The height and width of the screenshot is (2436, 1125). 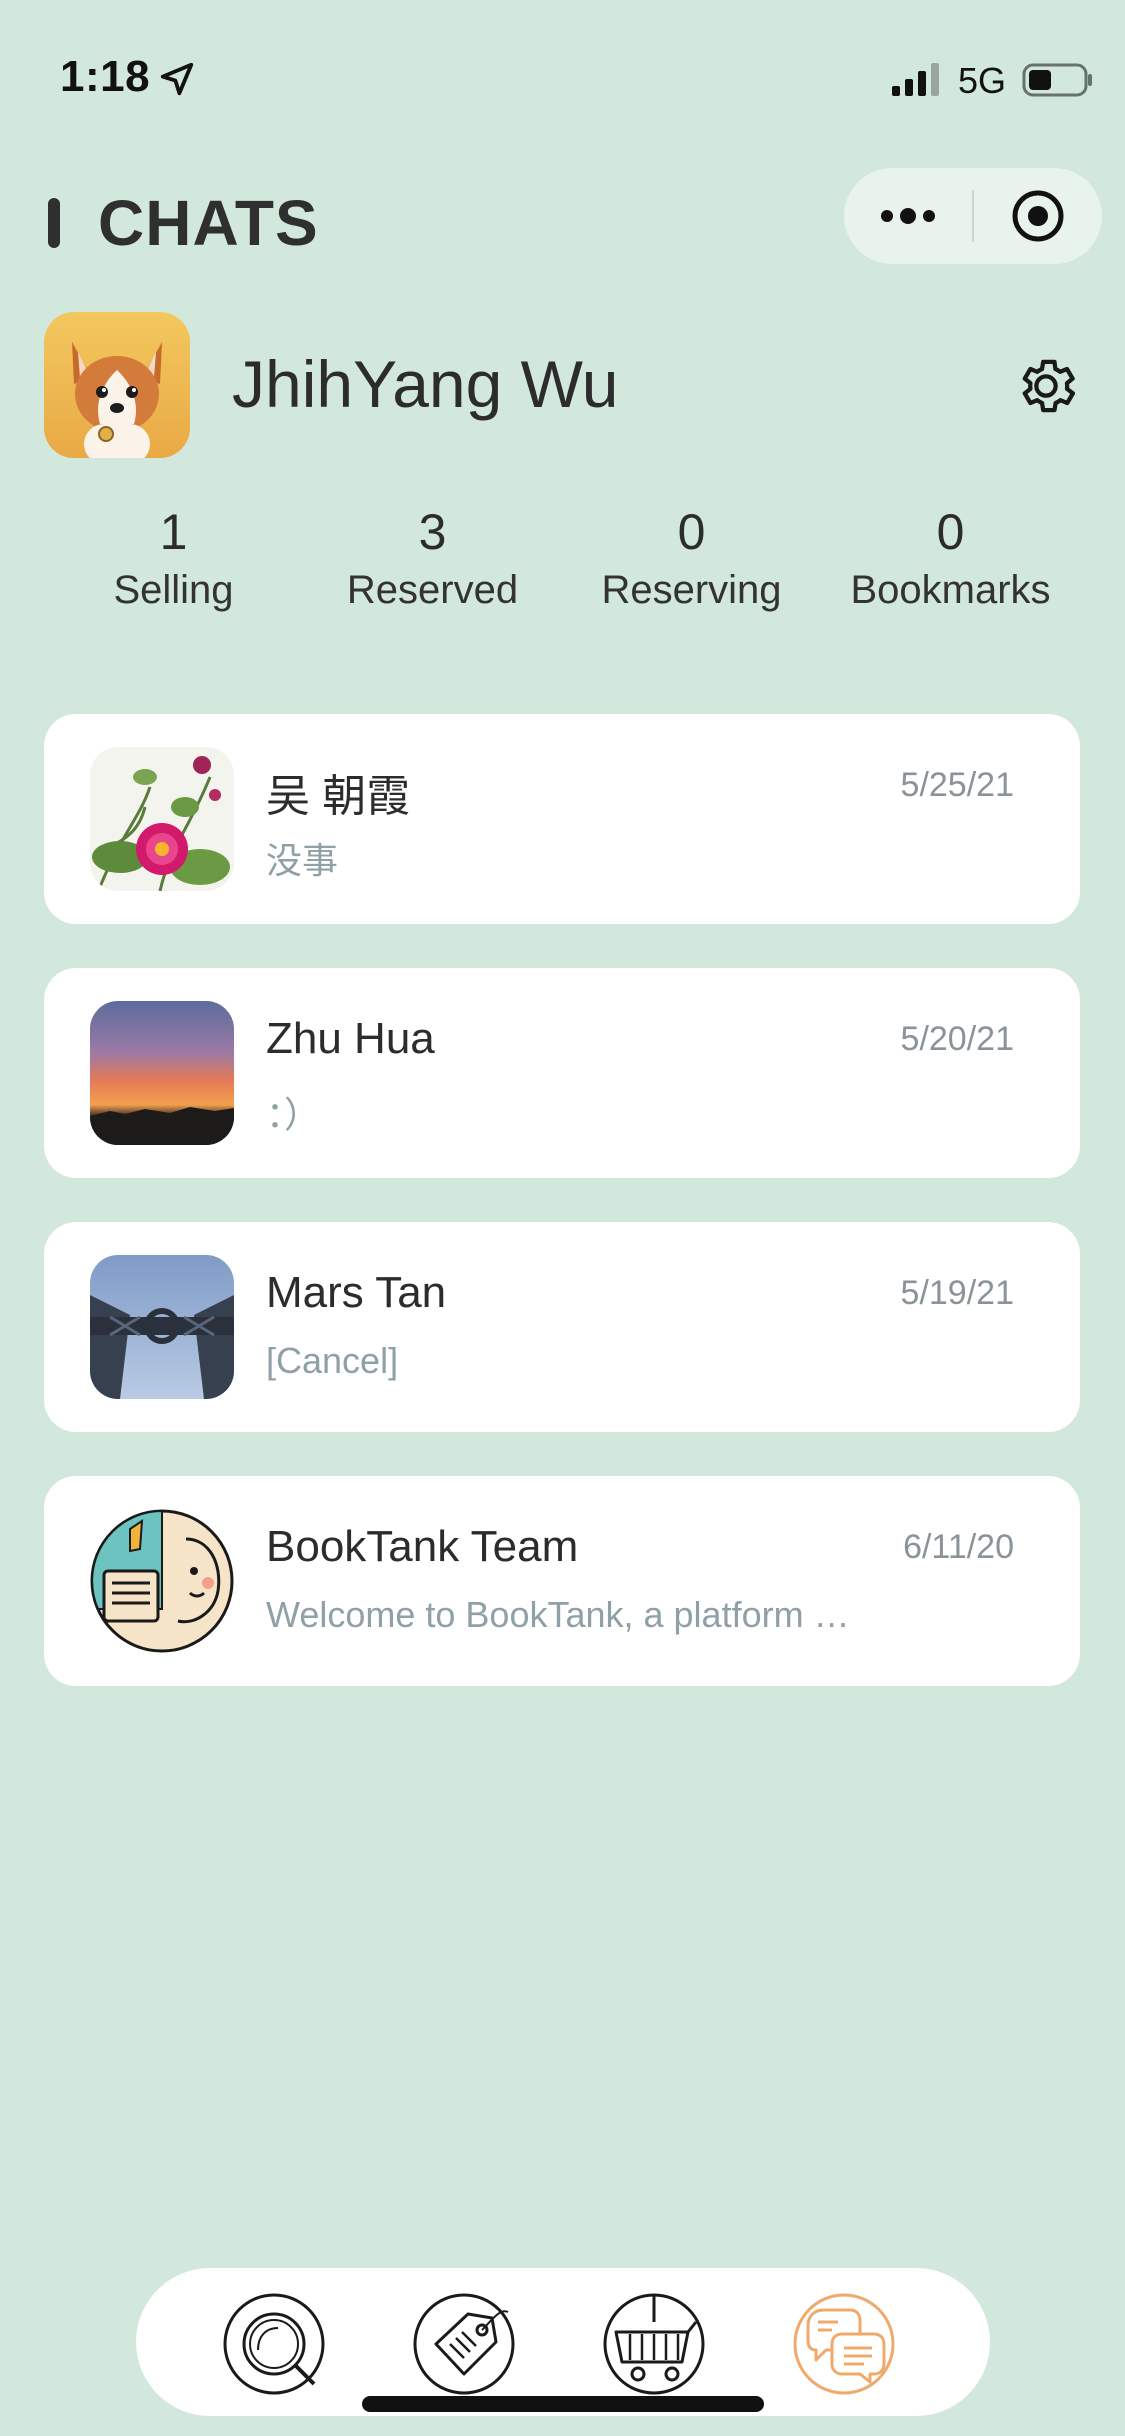 I want to click on sunset-photo-icon, so click(x=162, y=1073).